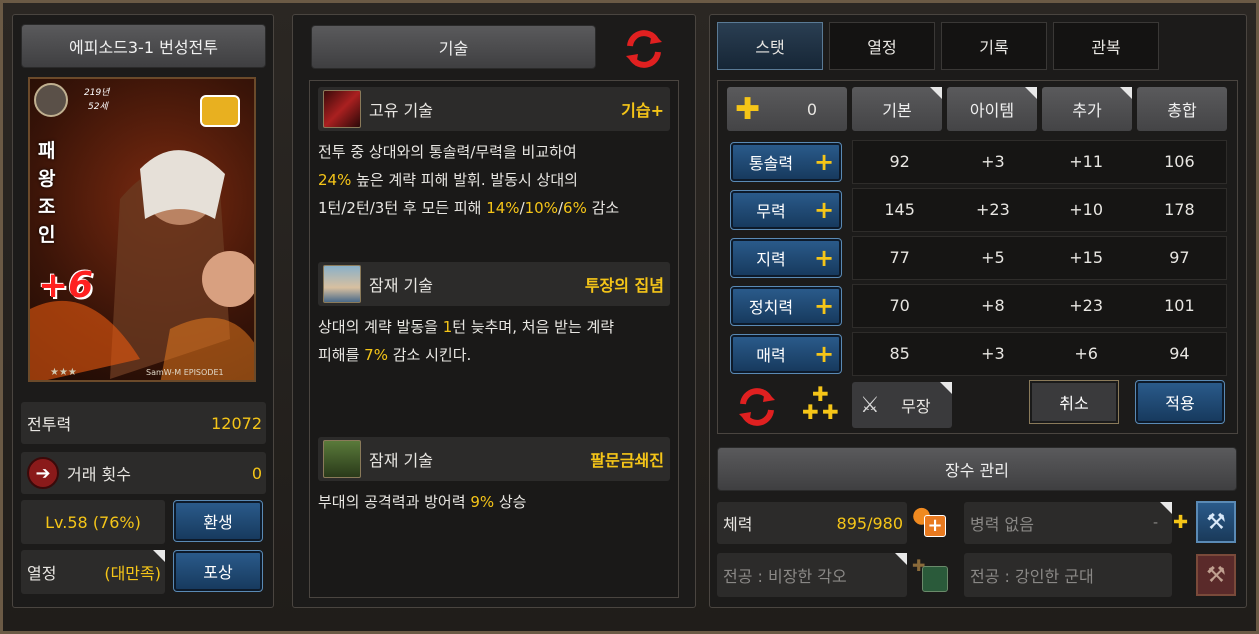 The width and height of the screenshot is (1259, 634). Describe the element at coordinates (218, 521) in the screenshot. I see `rebirth-button: 환생` at that location.